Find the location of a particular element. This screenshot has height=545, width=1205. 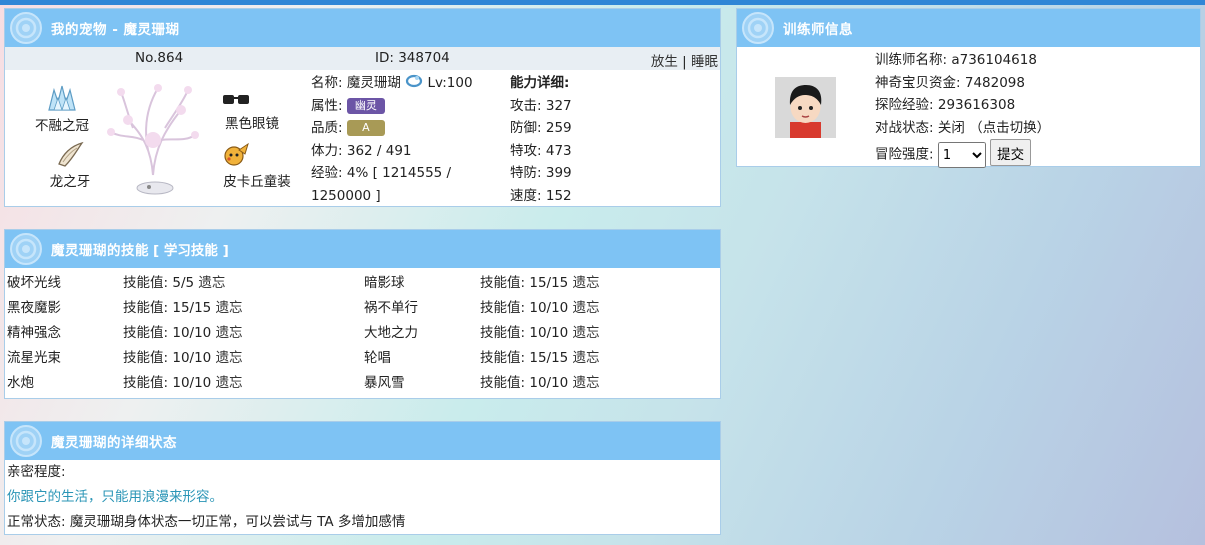

sleep-link: 睡眠 is located at coordinates (704, 62).